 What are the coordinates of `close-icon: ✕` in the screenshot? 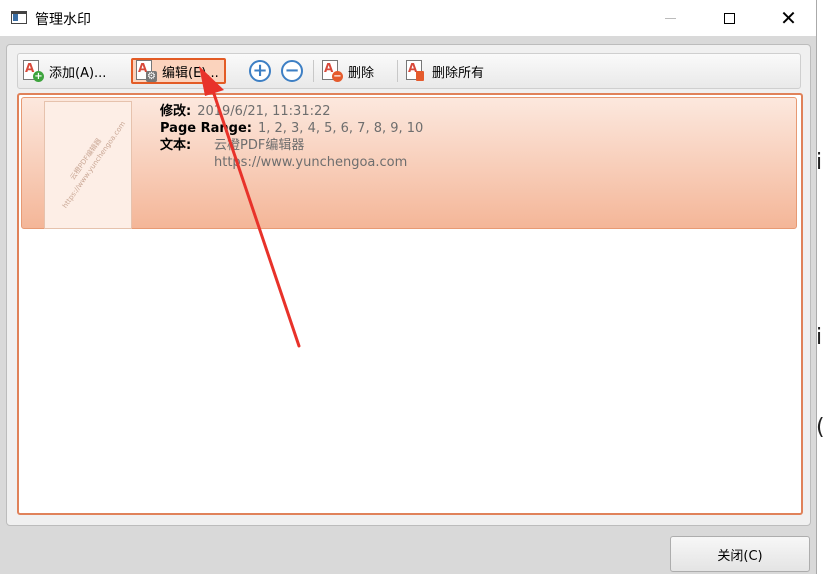 It's located at (788, 18).